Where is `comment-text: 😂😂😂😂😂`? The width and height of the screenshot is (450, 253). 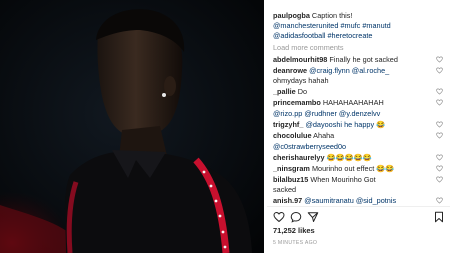 comment-text: 😂😂😂😂😂 is located at coordinates (349, 158).